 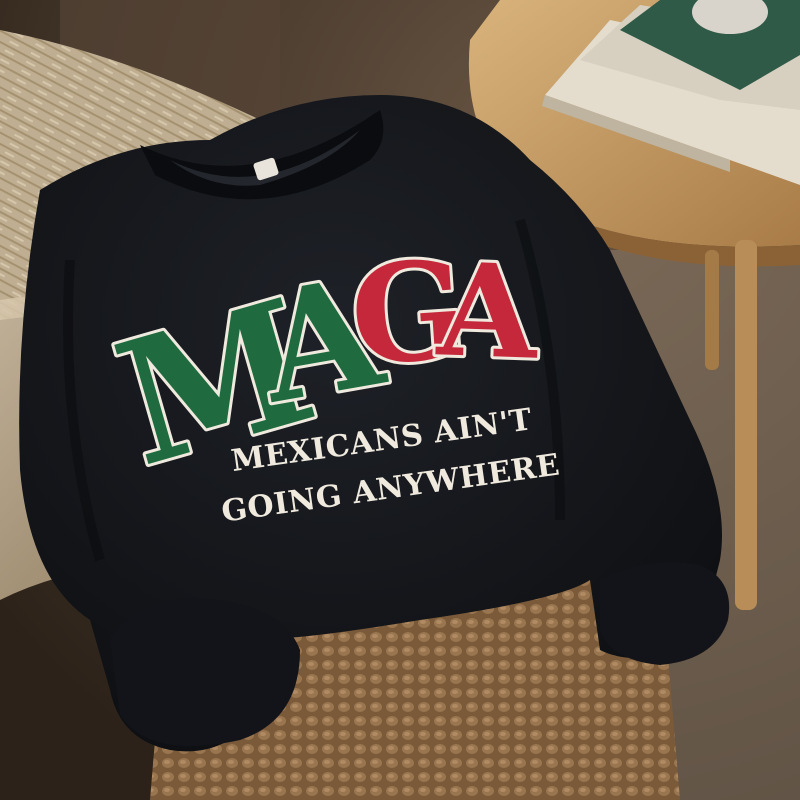 I want to click on table-leg-back, so click(x=712, y=310).